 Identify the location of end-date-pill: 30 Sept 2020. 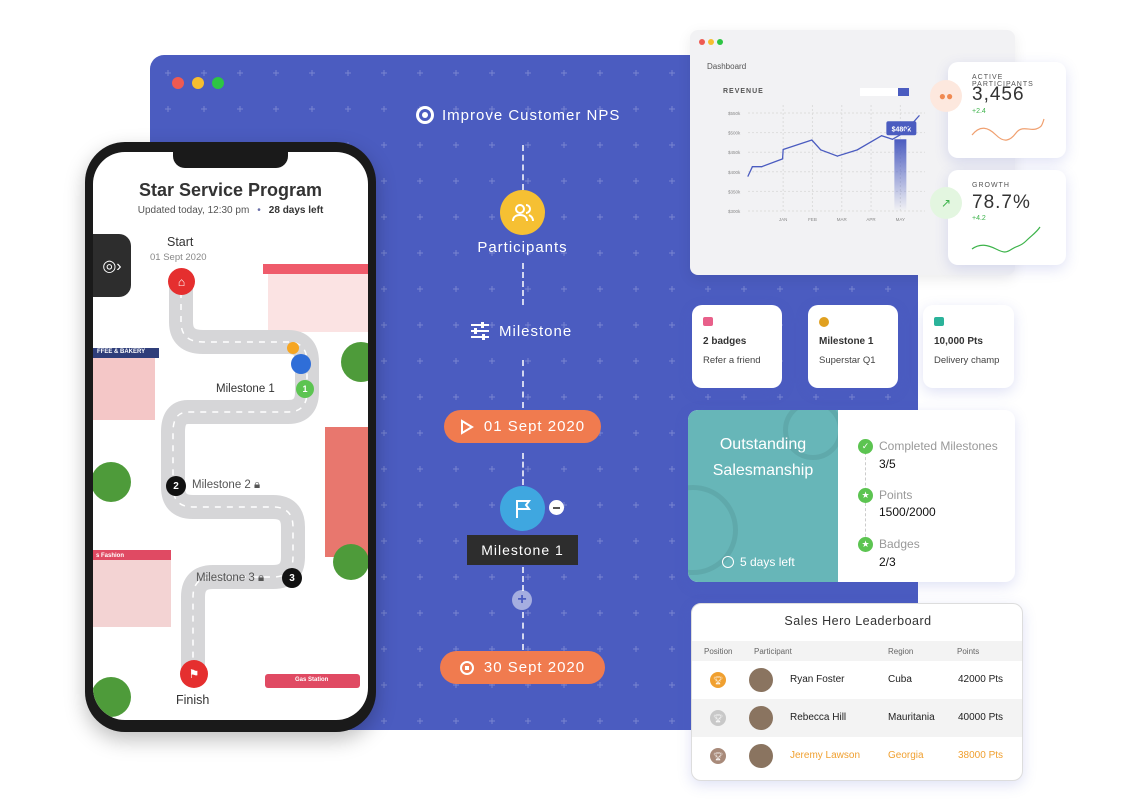
(522, 667).